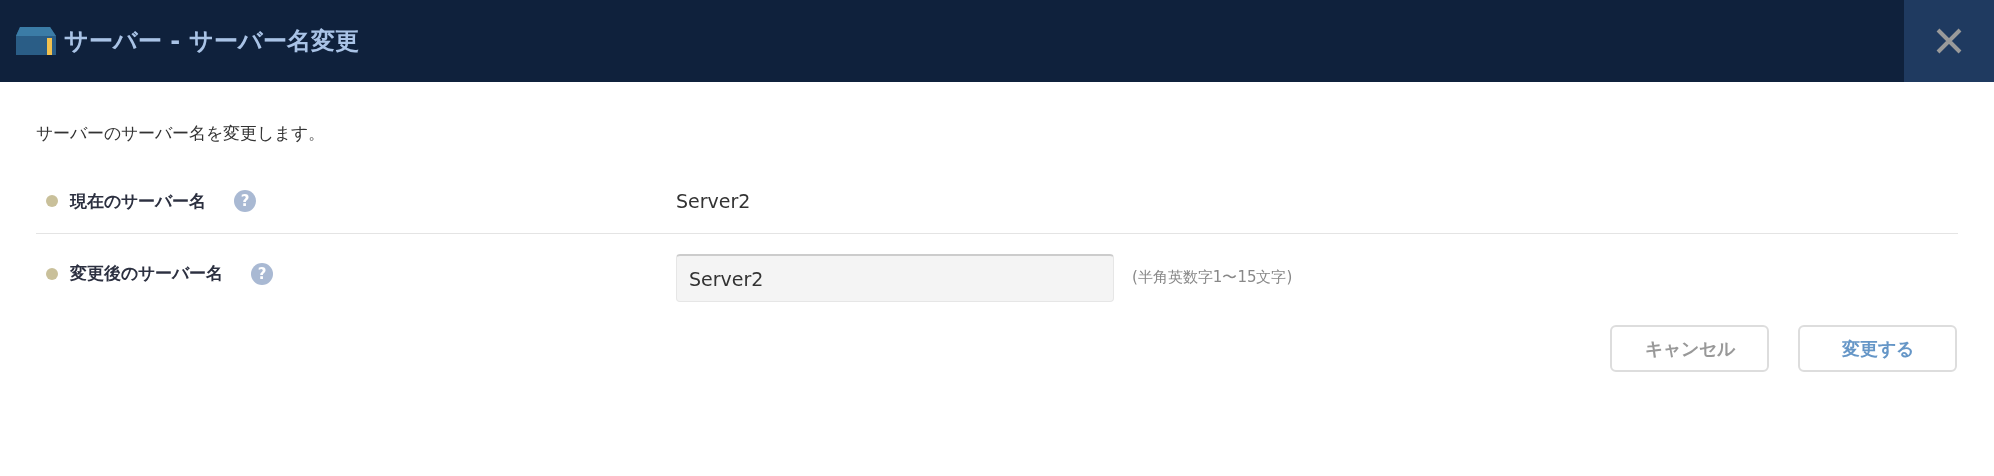 The height and width of the screenshot is (476, 1994). I want to click on close-button, so click(1949, 41).